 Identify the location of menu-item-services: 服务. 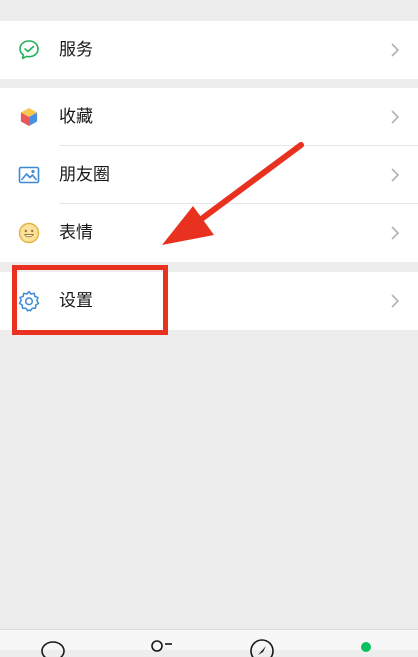
(209, 50).